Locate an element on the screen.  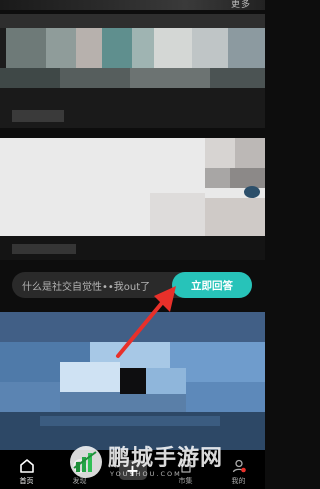
plus-icon: + is located at coordinates (132, 470).